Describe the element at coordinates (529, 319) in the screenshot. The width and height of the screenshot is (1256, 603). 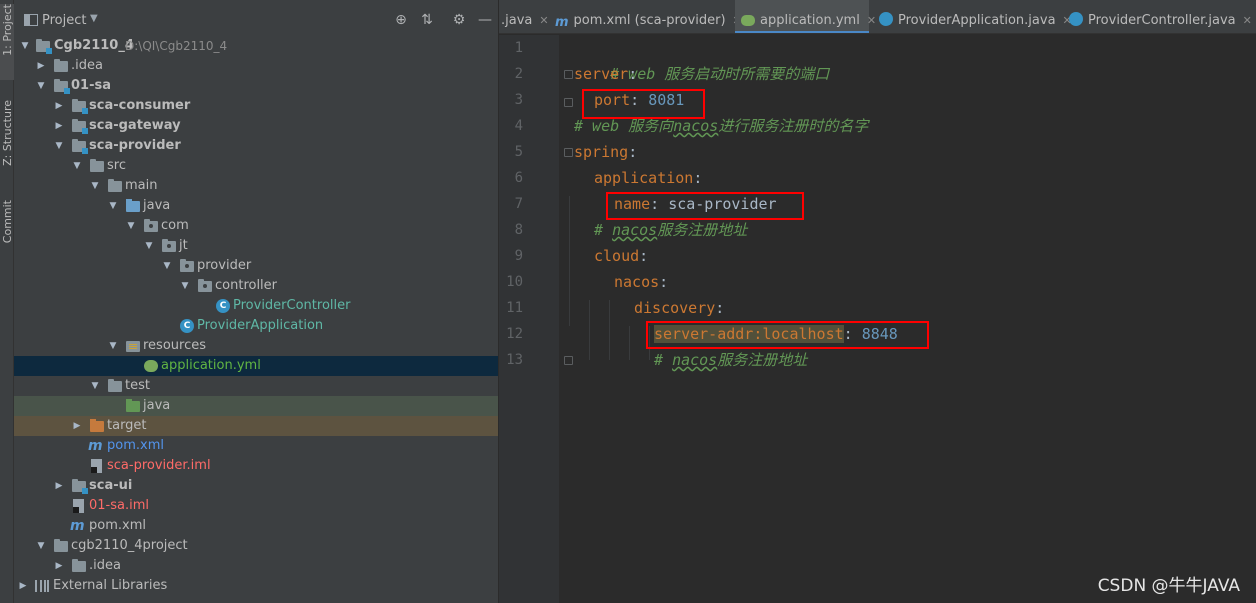
I see `line-number-gutter: 1 2 3 4 5 6 7 8 9 10 11 12 13` at that location.